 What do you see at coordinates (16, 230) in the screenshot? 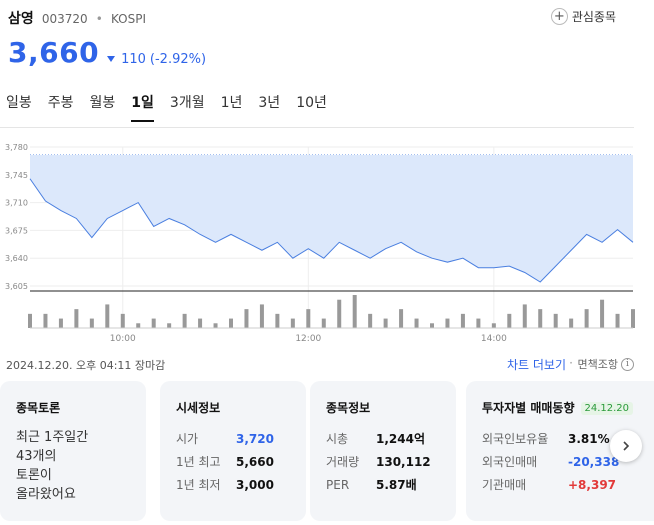
I see `y-tick-label: 3,675` at bounding box center [16, 230].